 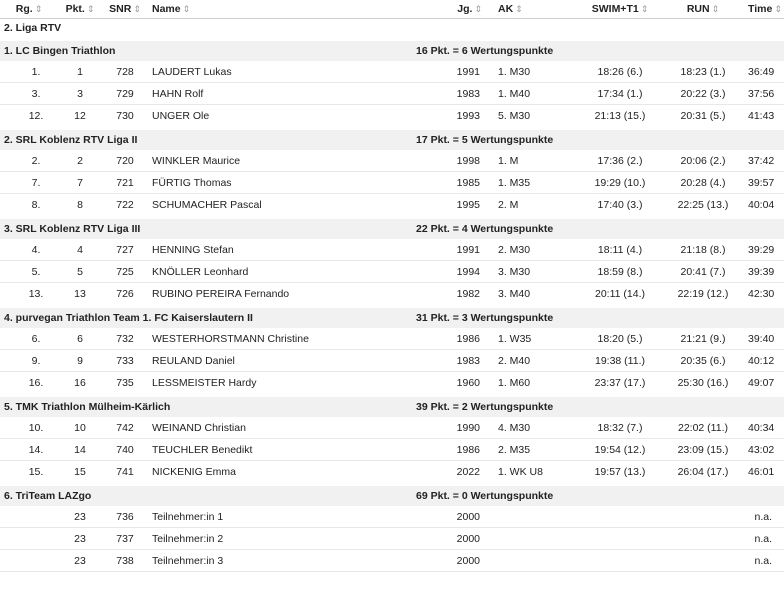 What do you see at coordinates (536, 339) in the screenshot?
I see `age-class-cell: 1. W35` at bounding box center [536, 339].